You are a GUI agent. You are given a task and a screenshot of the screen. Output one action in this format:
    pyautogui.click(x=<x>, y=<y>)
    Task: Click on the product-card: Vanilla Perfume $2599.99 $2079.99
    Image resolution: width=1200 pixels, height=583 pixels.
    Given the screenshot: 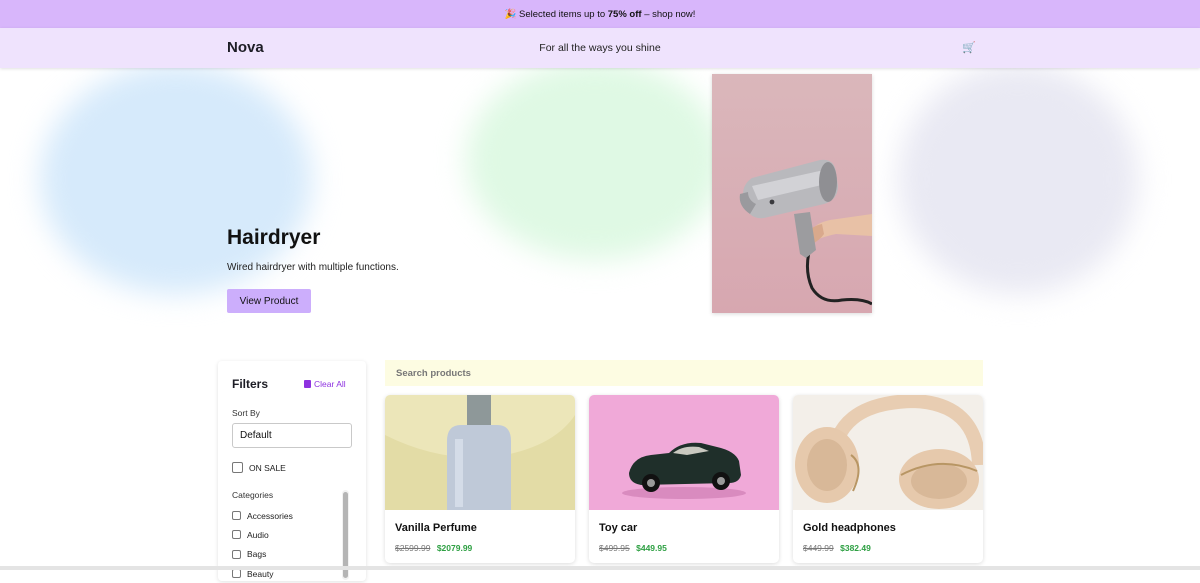 What is the action you would take?
    pyautogui.click(x=480, y=479)
    